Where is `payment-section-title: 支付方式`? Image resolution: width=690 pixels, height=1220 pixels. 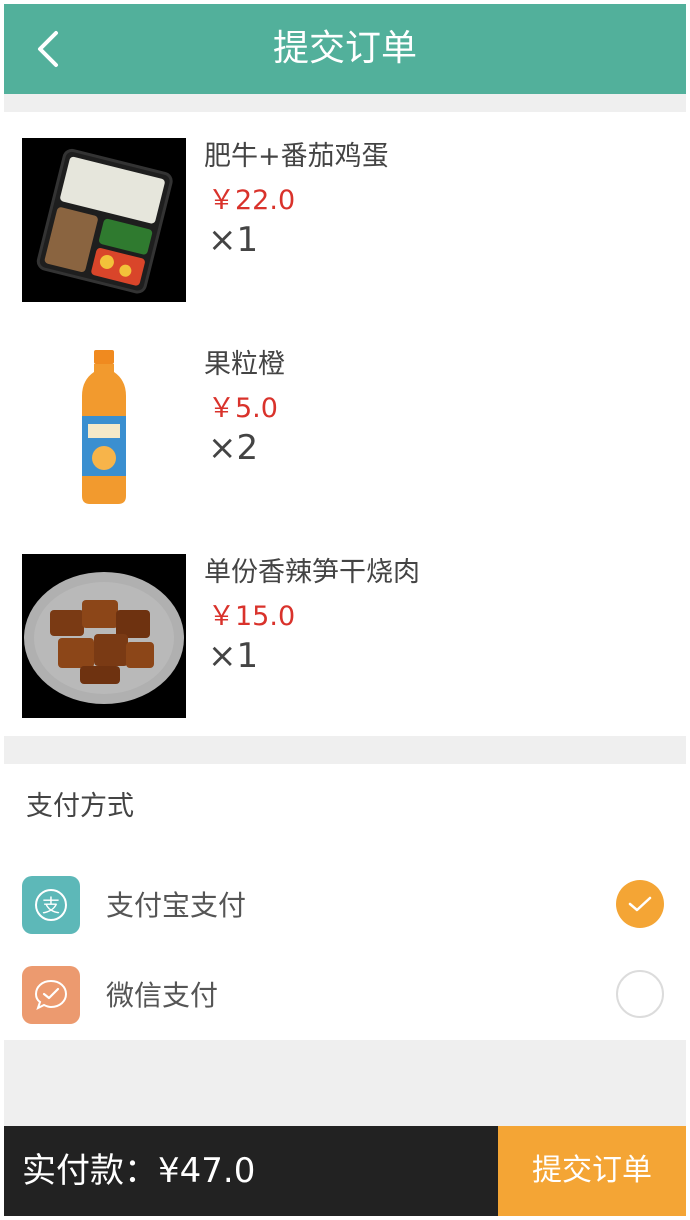
payment-section-title: 支付方式 is located at coordinates (80, 806).